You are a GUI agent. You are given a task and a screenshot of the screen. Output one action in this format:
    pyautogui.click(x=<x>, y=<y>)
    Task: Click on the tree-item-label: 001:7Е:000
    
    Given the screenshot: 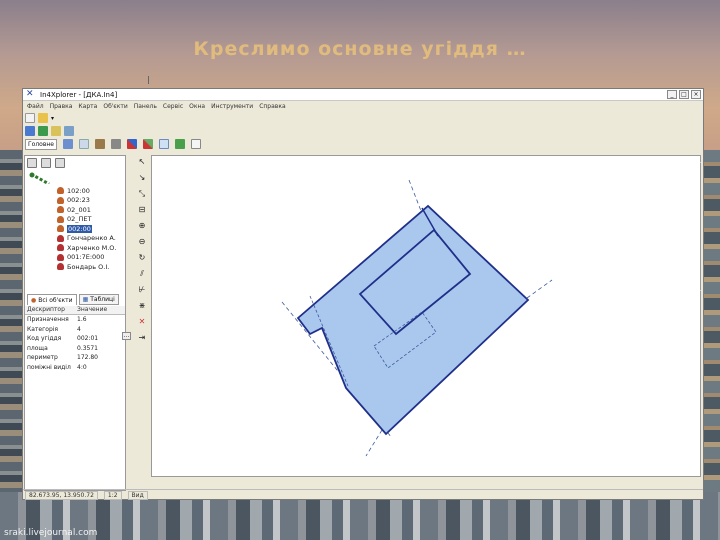 What is the action you would take?
    pyautogui.click(x=86, y=257)
    